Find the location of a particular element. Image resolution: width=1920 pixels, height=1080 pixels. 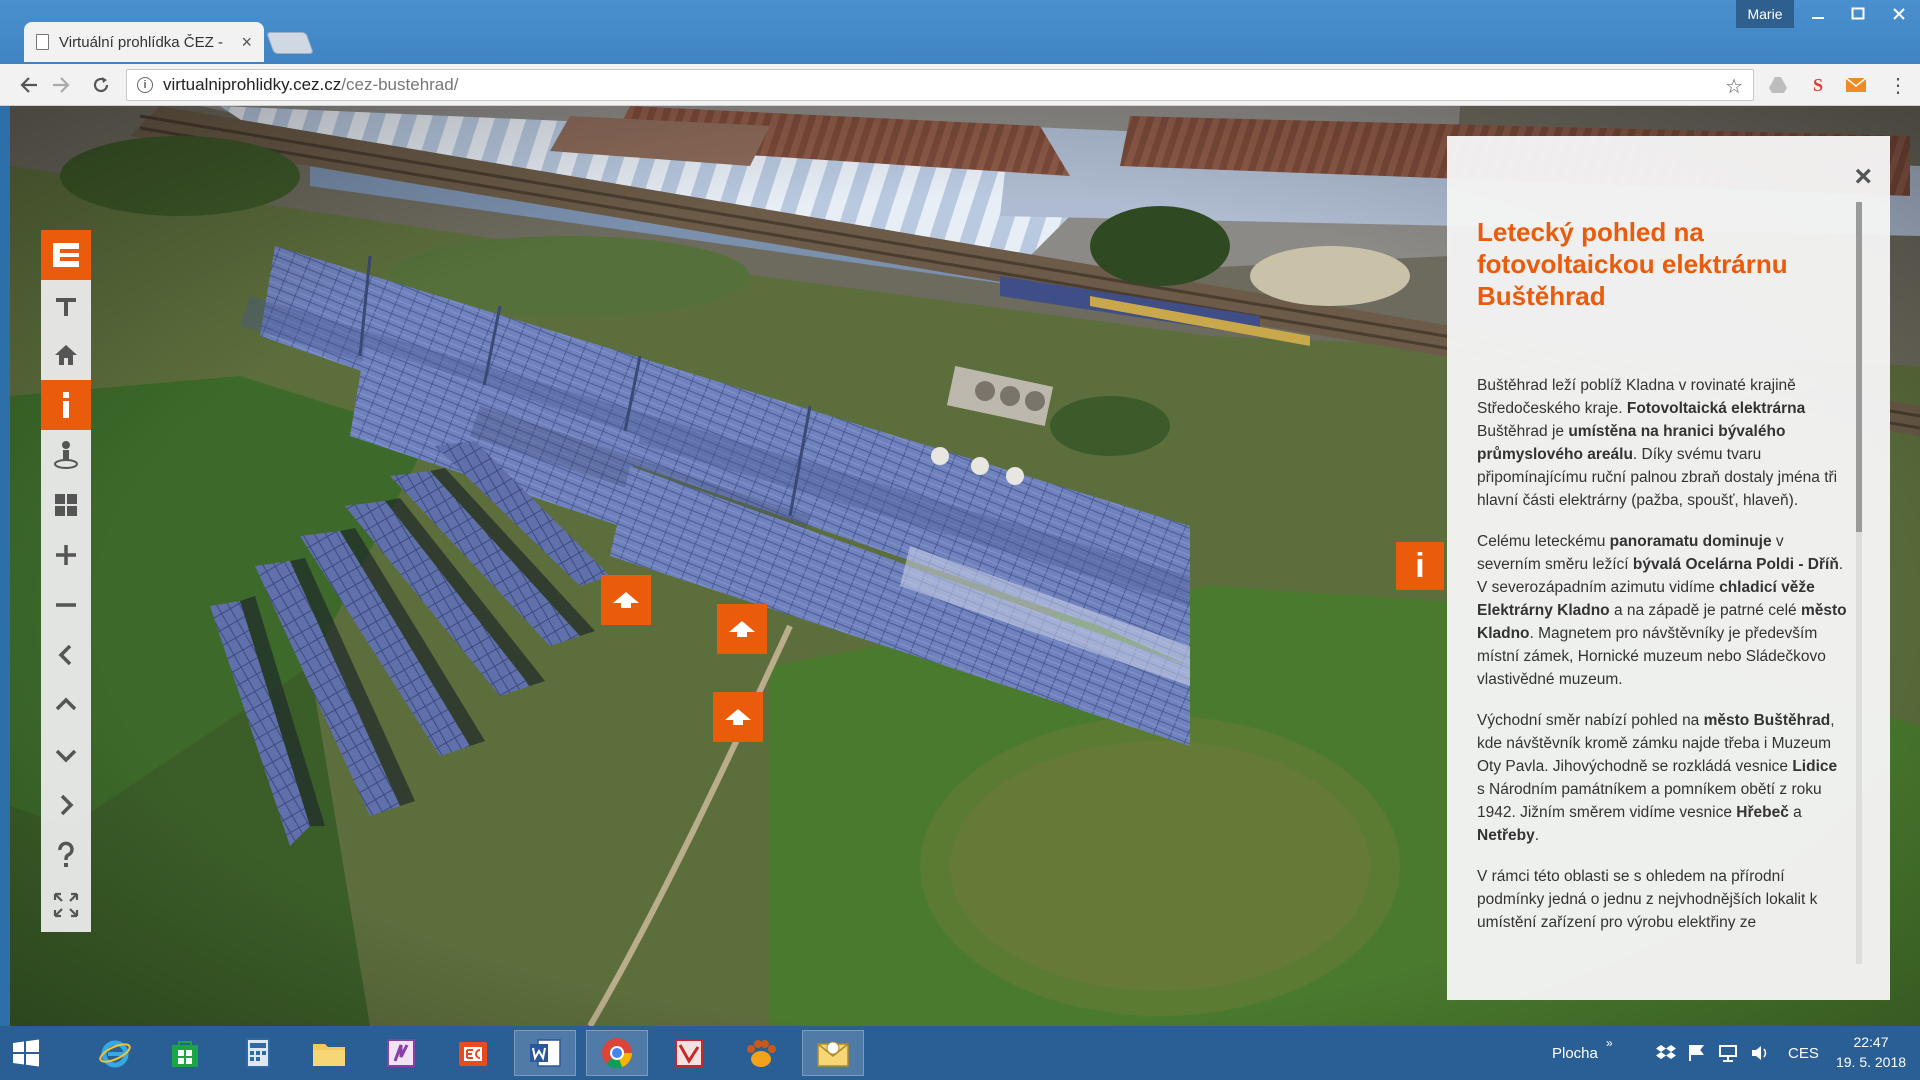

zoom-in-icon is located at coordinates (66, 555).